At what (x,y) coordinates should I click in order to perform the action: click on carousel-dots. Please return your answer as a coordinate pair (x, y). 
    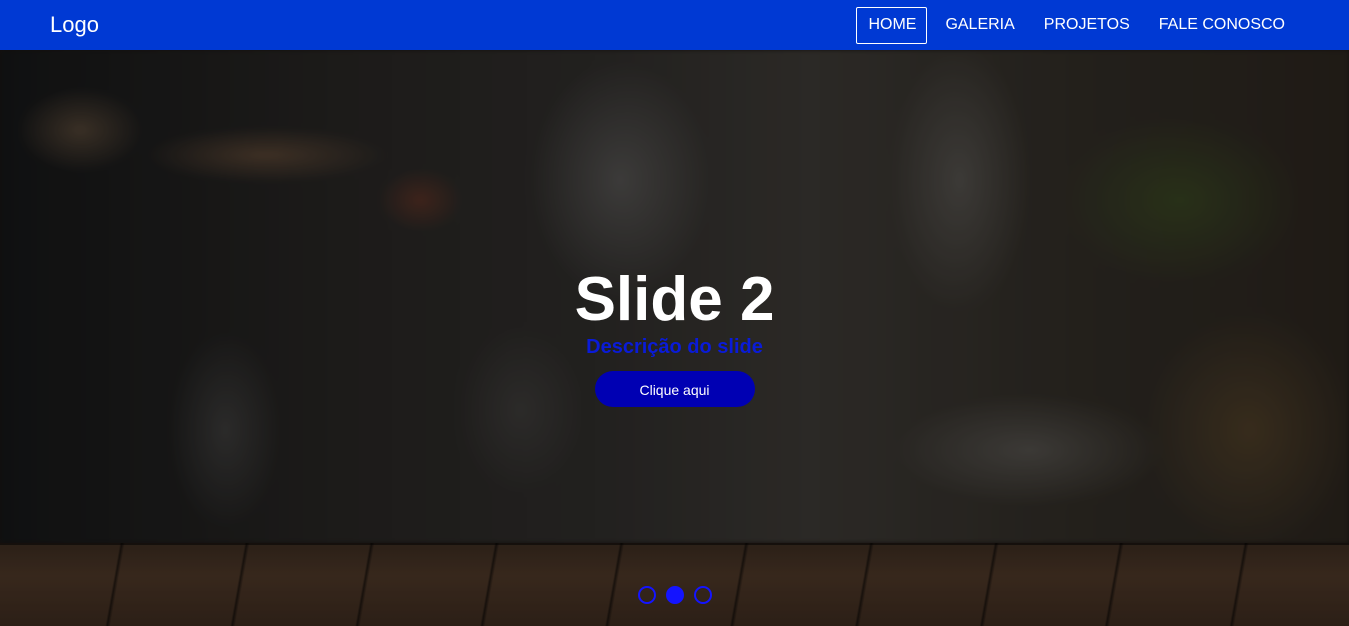
    Looking at the image, I should click on (674, 595).